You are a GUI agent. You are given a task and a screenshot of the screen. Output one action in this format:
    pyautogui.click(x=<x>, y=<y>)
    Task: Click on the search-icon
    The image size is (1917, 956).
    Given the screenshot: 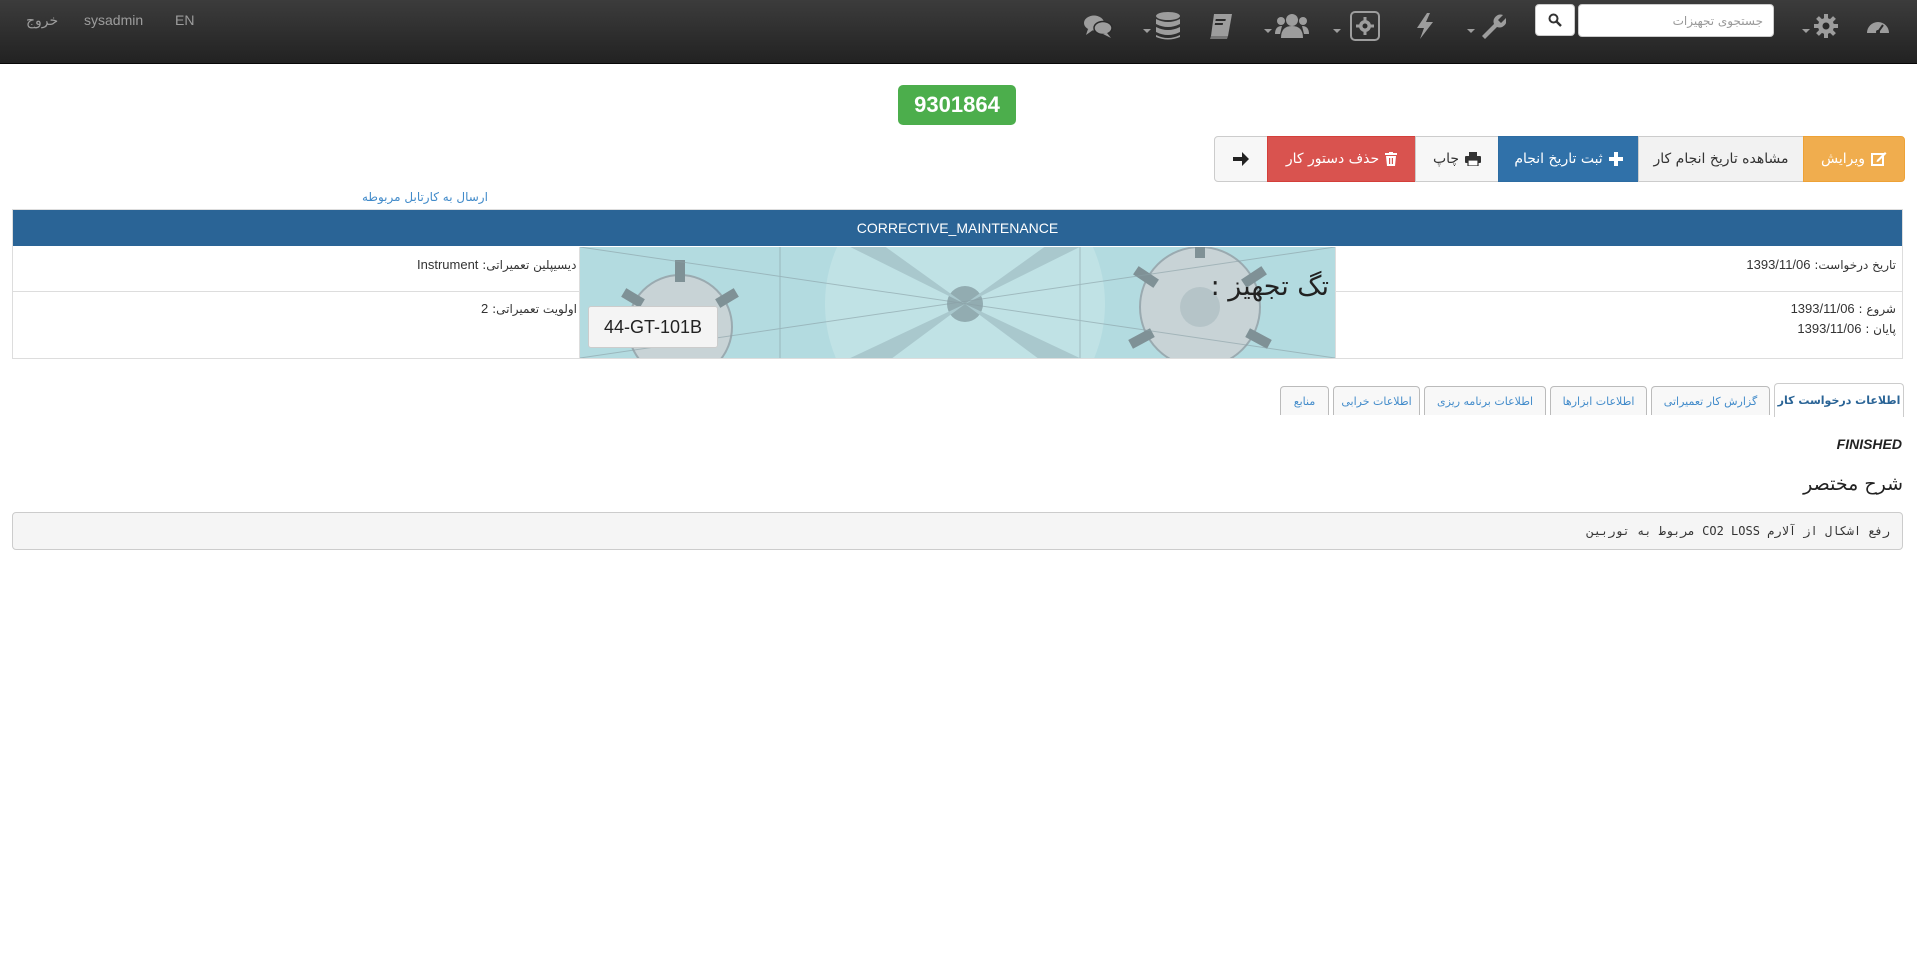 What is the action you would take?
    pyautogui.click(x=1555, y=20)
    